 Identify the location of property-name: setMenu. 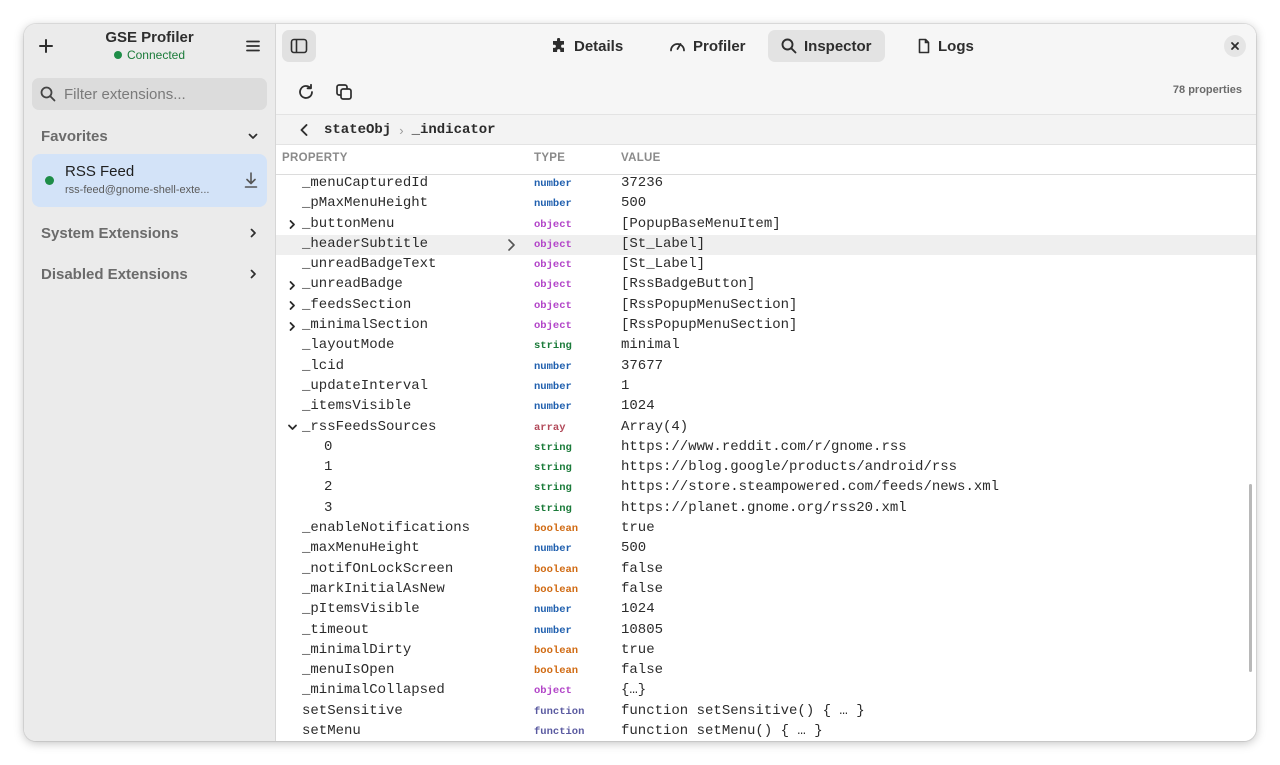
(331, 731).